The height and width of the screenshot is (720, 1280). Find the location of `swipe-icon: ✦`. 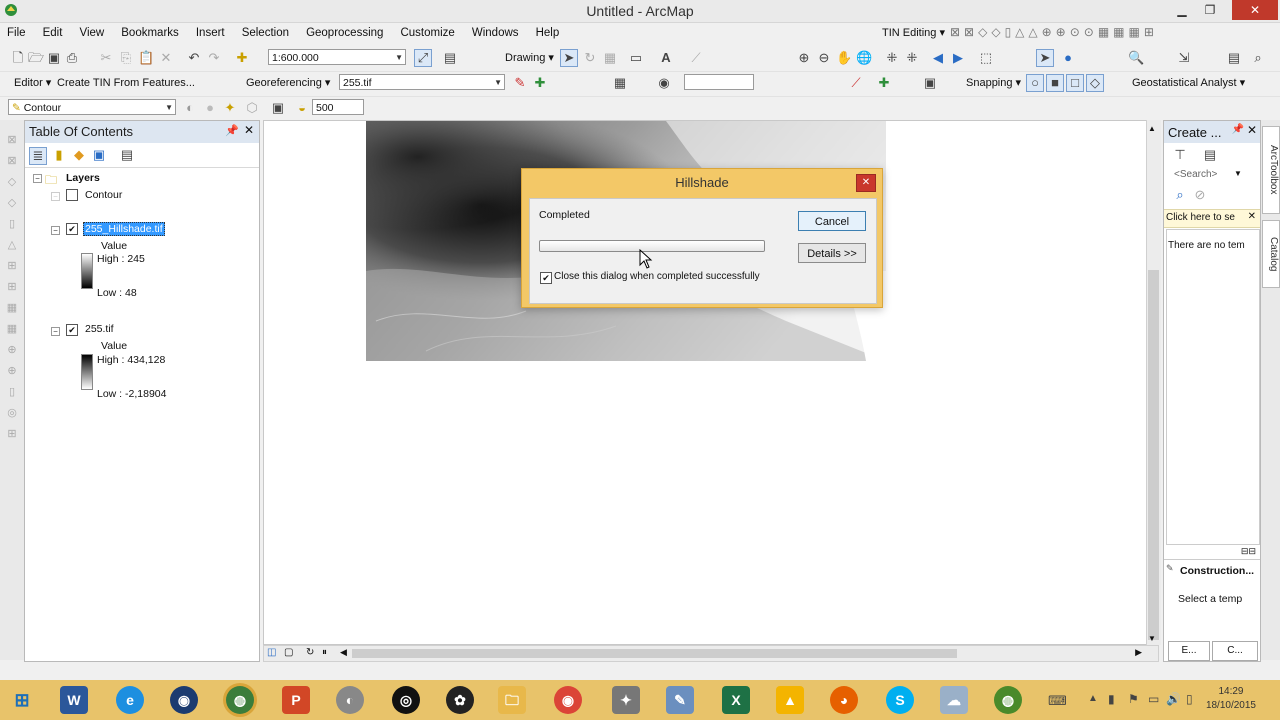

swipe-icon: ✦ is located at coordinates (230, 108).